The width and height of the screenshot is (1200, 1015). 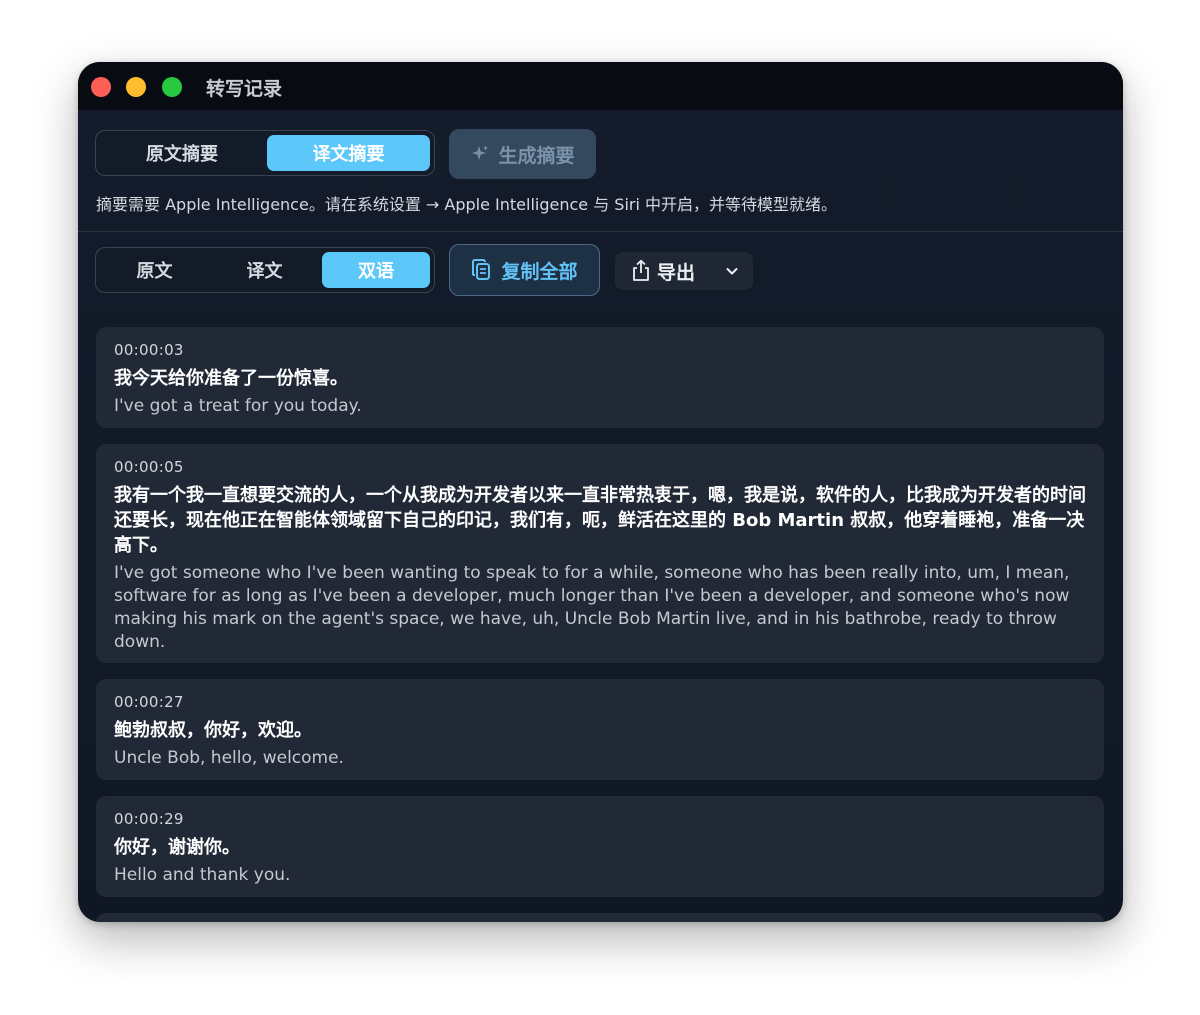 What do you see at coordinates (213, 730) in the screenshot?
I see `entry-translation: 鲍勃叔叔，你好，欢迎。` at bounding box center [213, 730].